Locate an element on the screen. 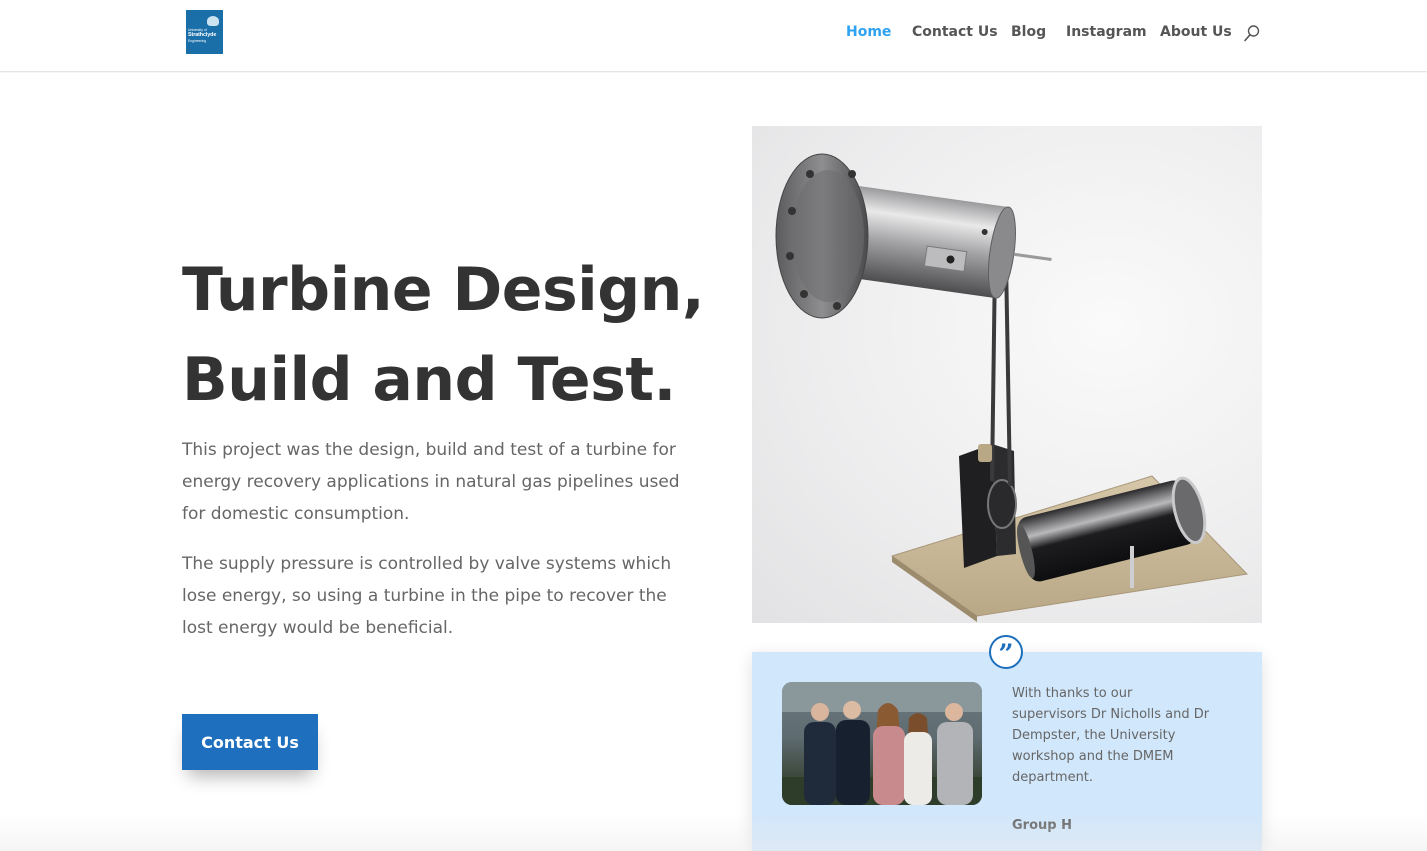 Image resolution: width=1427 pixels, height=851 pixels. search-icon is located at coordinates (1252, 33).